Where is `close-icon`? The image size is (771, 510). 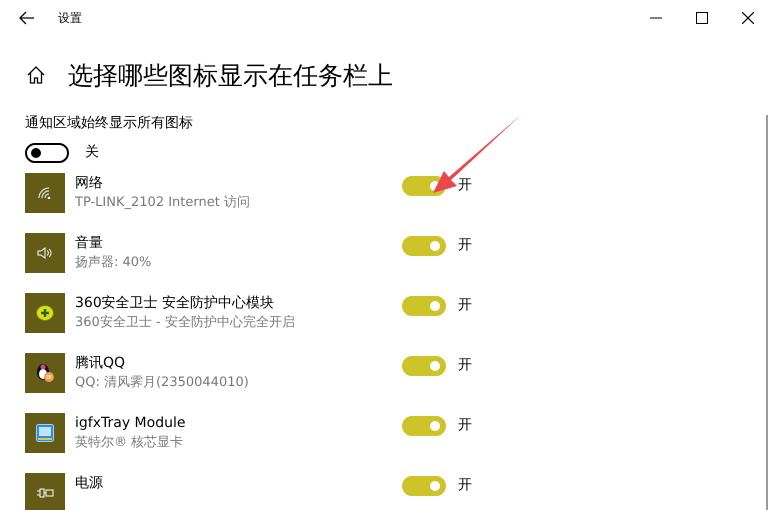
close-icon is located at coordinates (748, 18).